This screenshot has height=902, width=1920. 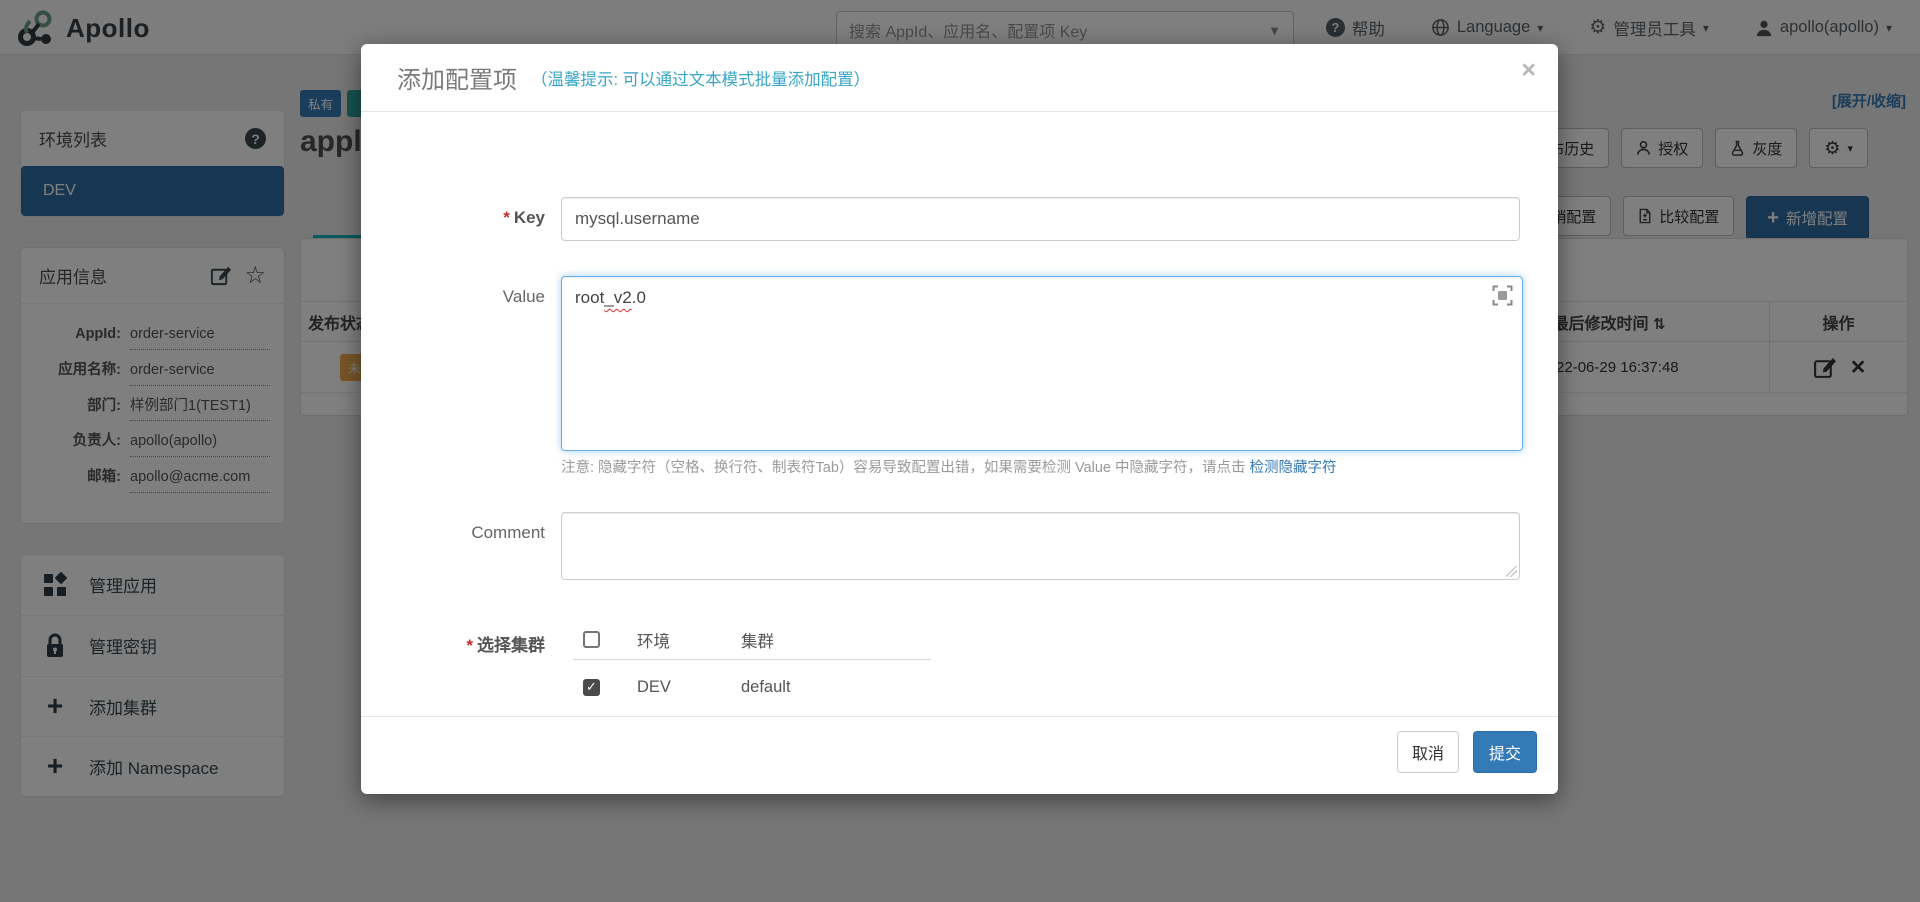 What do you see at coordinates (654, 686) in the screenshot?
I see `cluster-row-env: DEV` at bounding box center [654, 686].